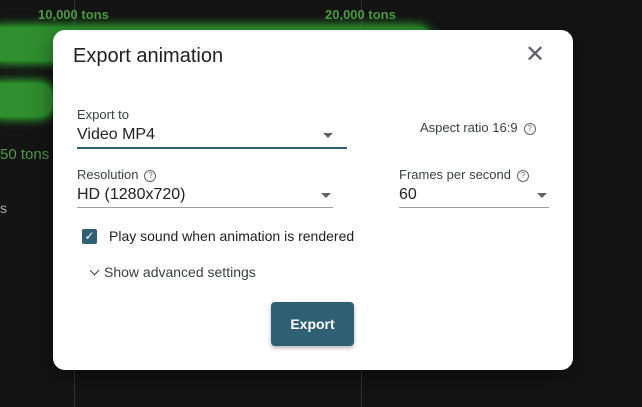 The width and height of the screenshot is (642, 407). What do you see at coordinates (26, 100) in the screenshot?
I see `chart-bar` at bounding box center [26, 100].